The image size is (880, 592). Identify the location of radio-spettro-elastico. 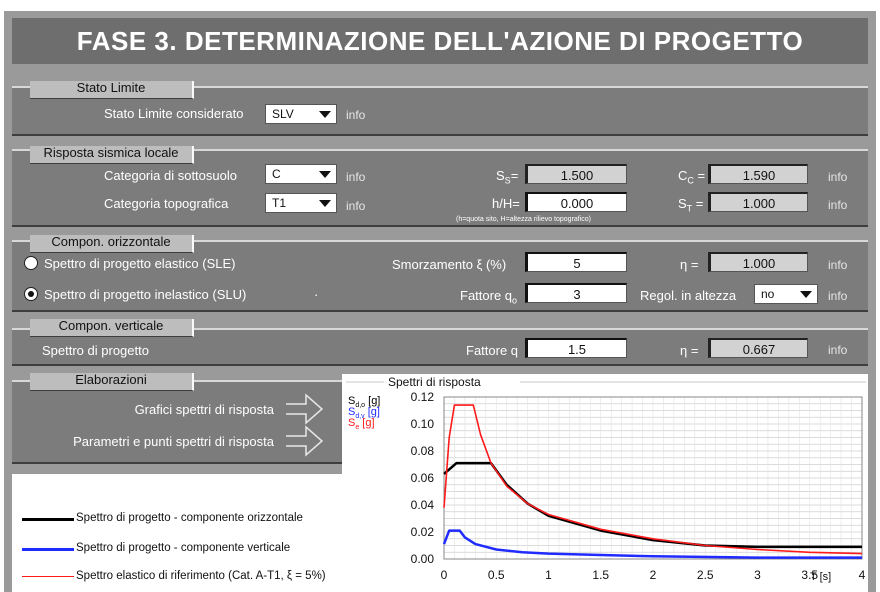
(31, 263).